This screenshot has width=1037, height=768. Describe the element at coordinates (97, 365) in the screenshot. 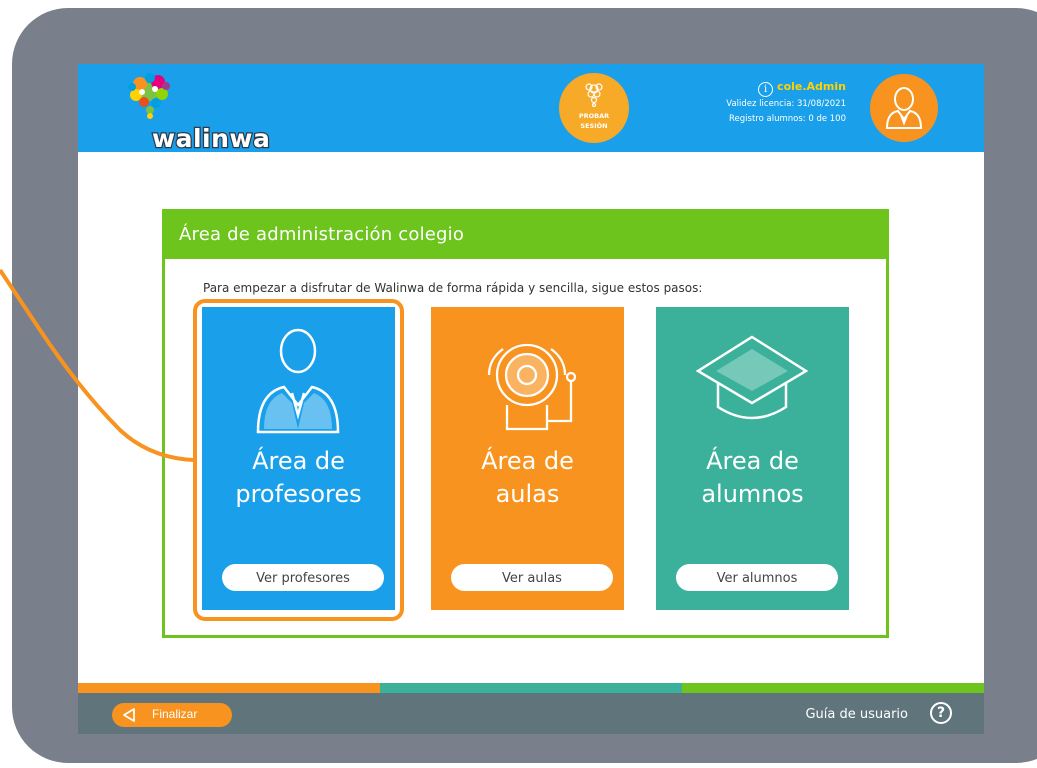

I see `highlight-cable` at that location.